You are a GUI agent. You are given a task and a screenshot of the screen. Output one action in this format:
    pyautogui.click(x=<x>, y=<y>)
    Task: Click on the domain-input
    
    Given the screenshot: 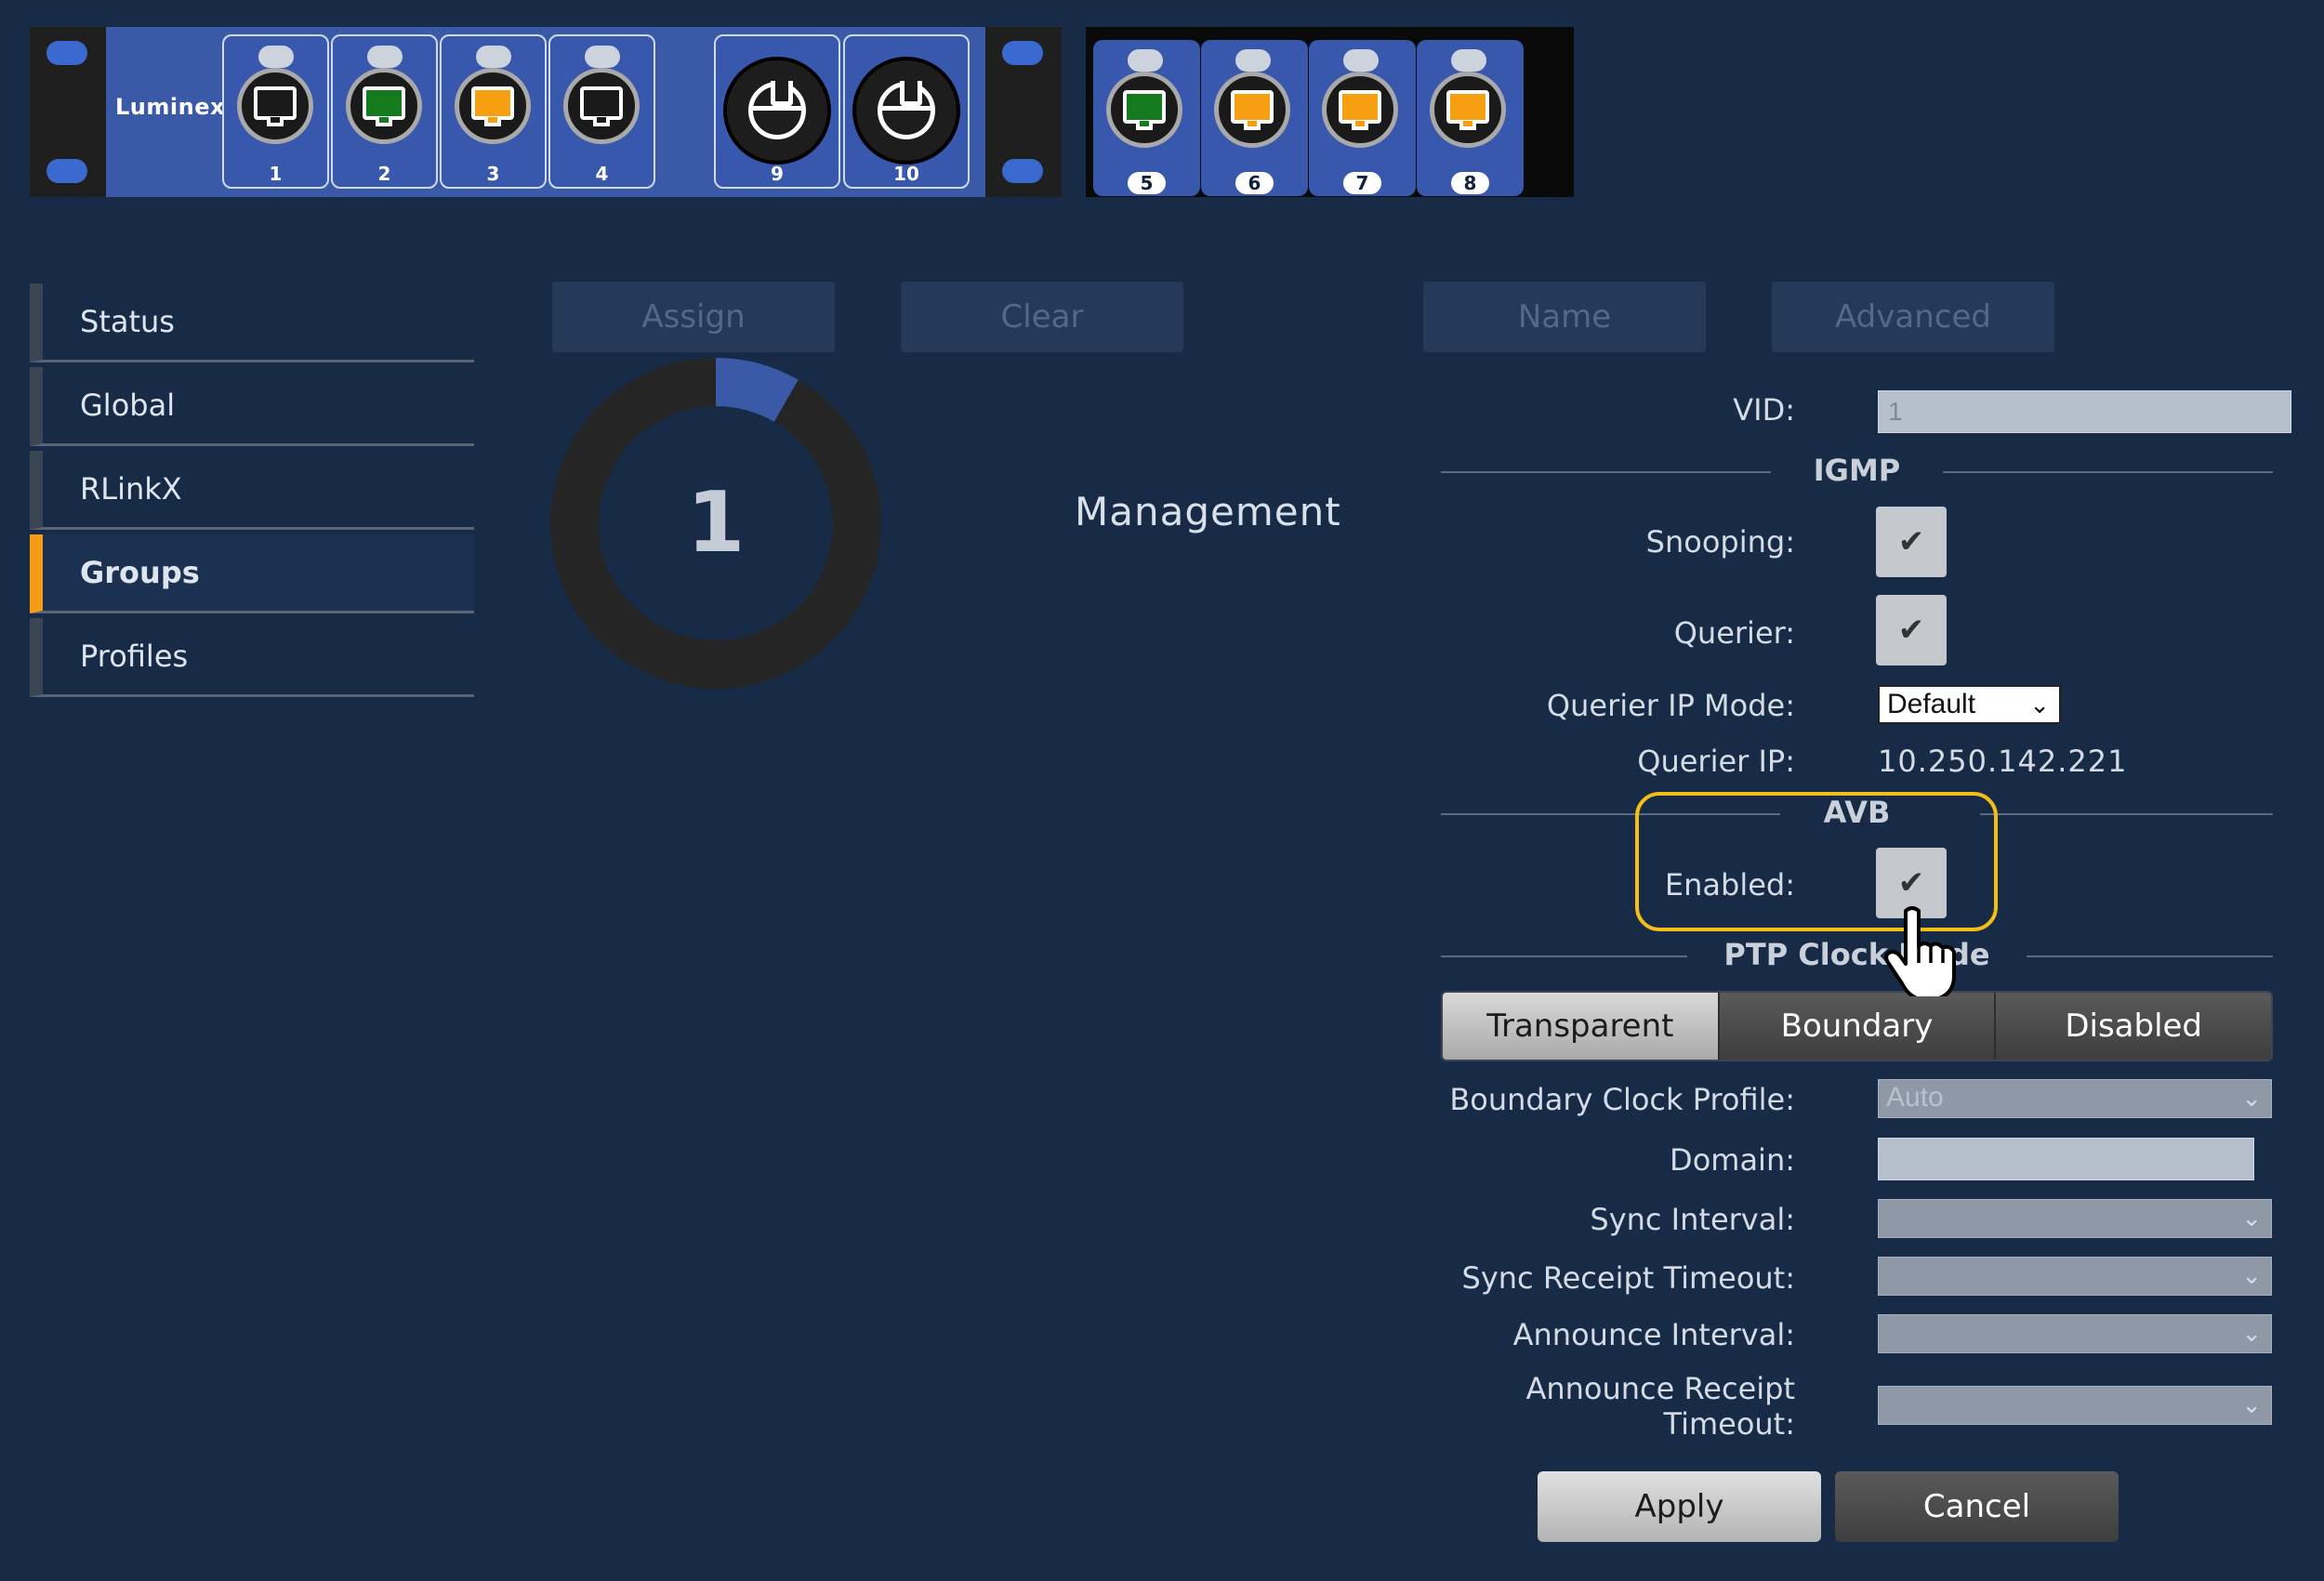 What is the action you would take?
    pyautogui.click(x=2066, y=1159)
    